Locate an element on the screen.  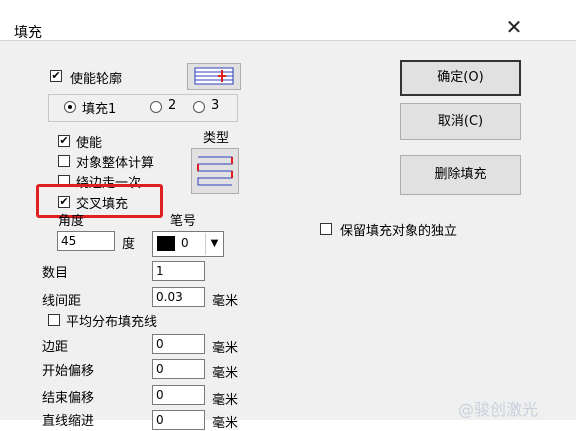
line-shrink-input: 0 is located at coordinates (178, 420).